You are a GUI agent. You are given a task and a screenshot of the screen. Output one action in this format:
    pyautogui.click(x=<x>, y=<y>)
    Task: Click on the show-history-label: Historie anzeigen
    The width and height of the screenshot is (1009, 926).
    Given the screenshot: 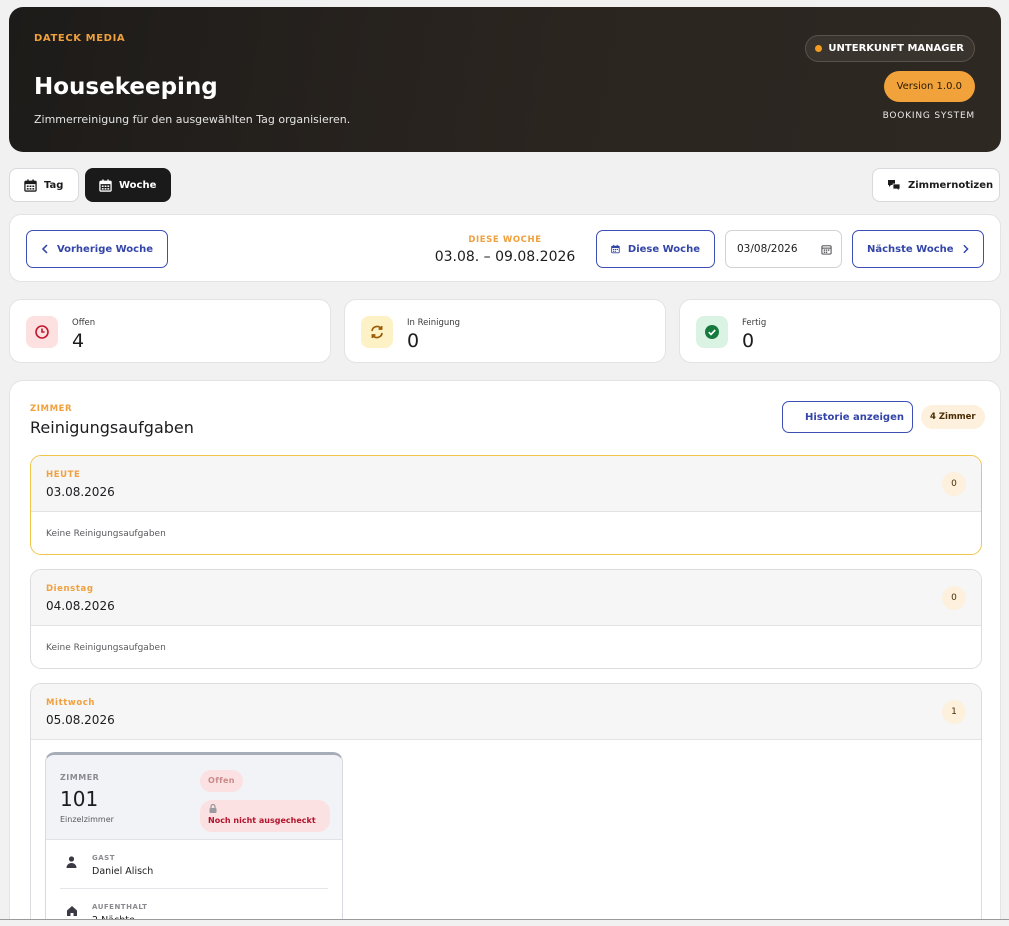 What is the action you would take?
    pyautogui.click(x=854, y=417)
    